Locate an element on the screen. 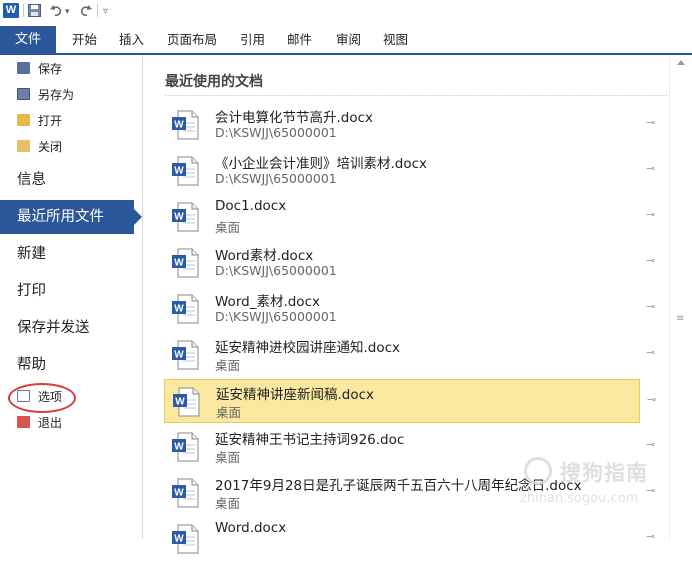 This screenshot has height=561, width=692. scroll-grip-icon: ≡ is located at coordinates (680, 319).